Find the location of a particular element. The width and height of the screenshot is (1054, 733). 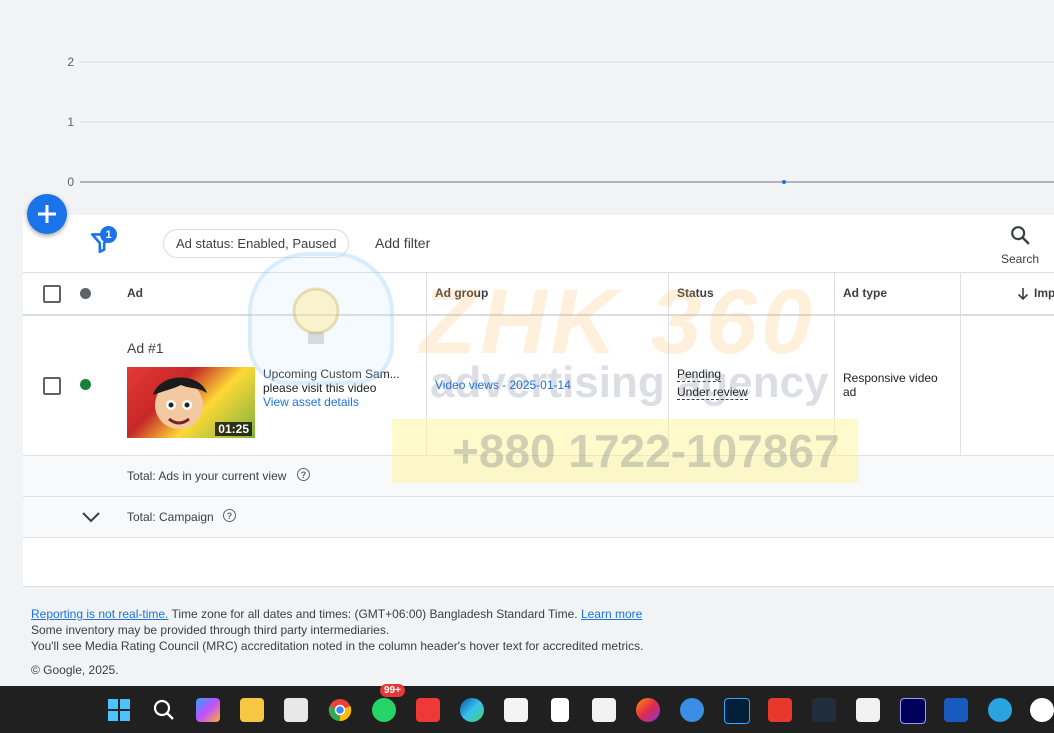

enabled-status-dot is located at coordinates (85, 384).